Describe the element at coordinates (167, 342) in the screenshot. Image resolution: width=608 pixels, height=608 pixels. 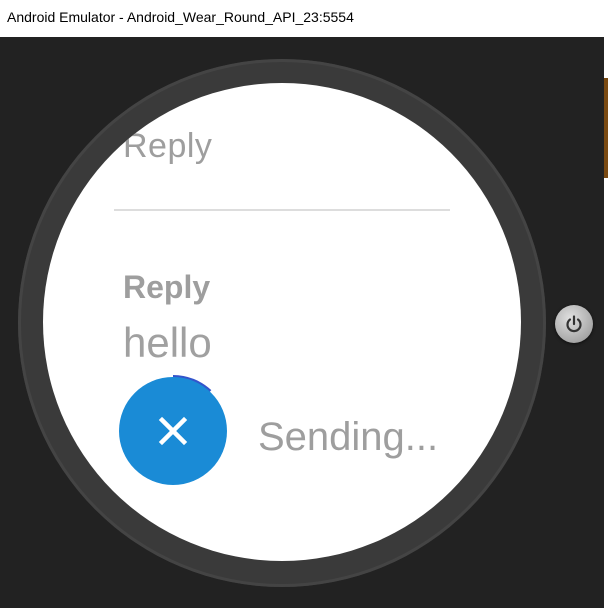
I see `reply-message: hello` at that location.